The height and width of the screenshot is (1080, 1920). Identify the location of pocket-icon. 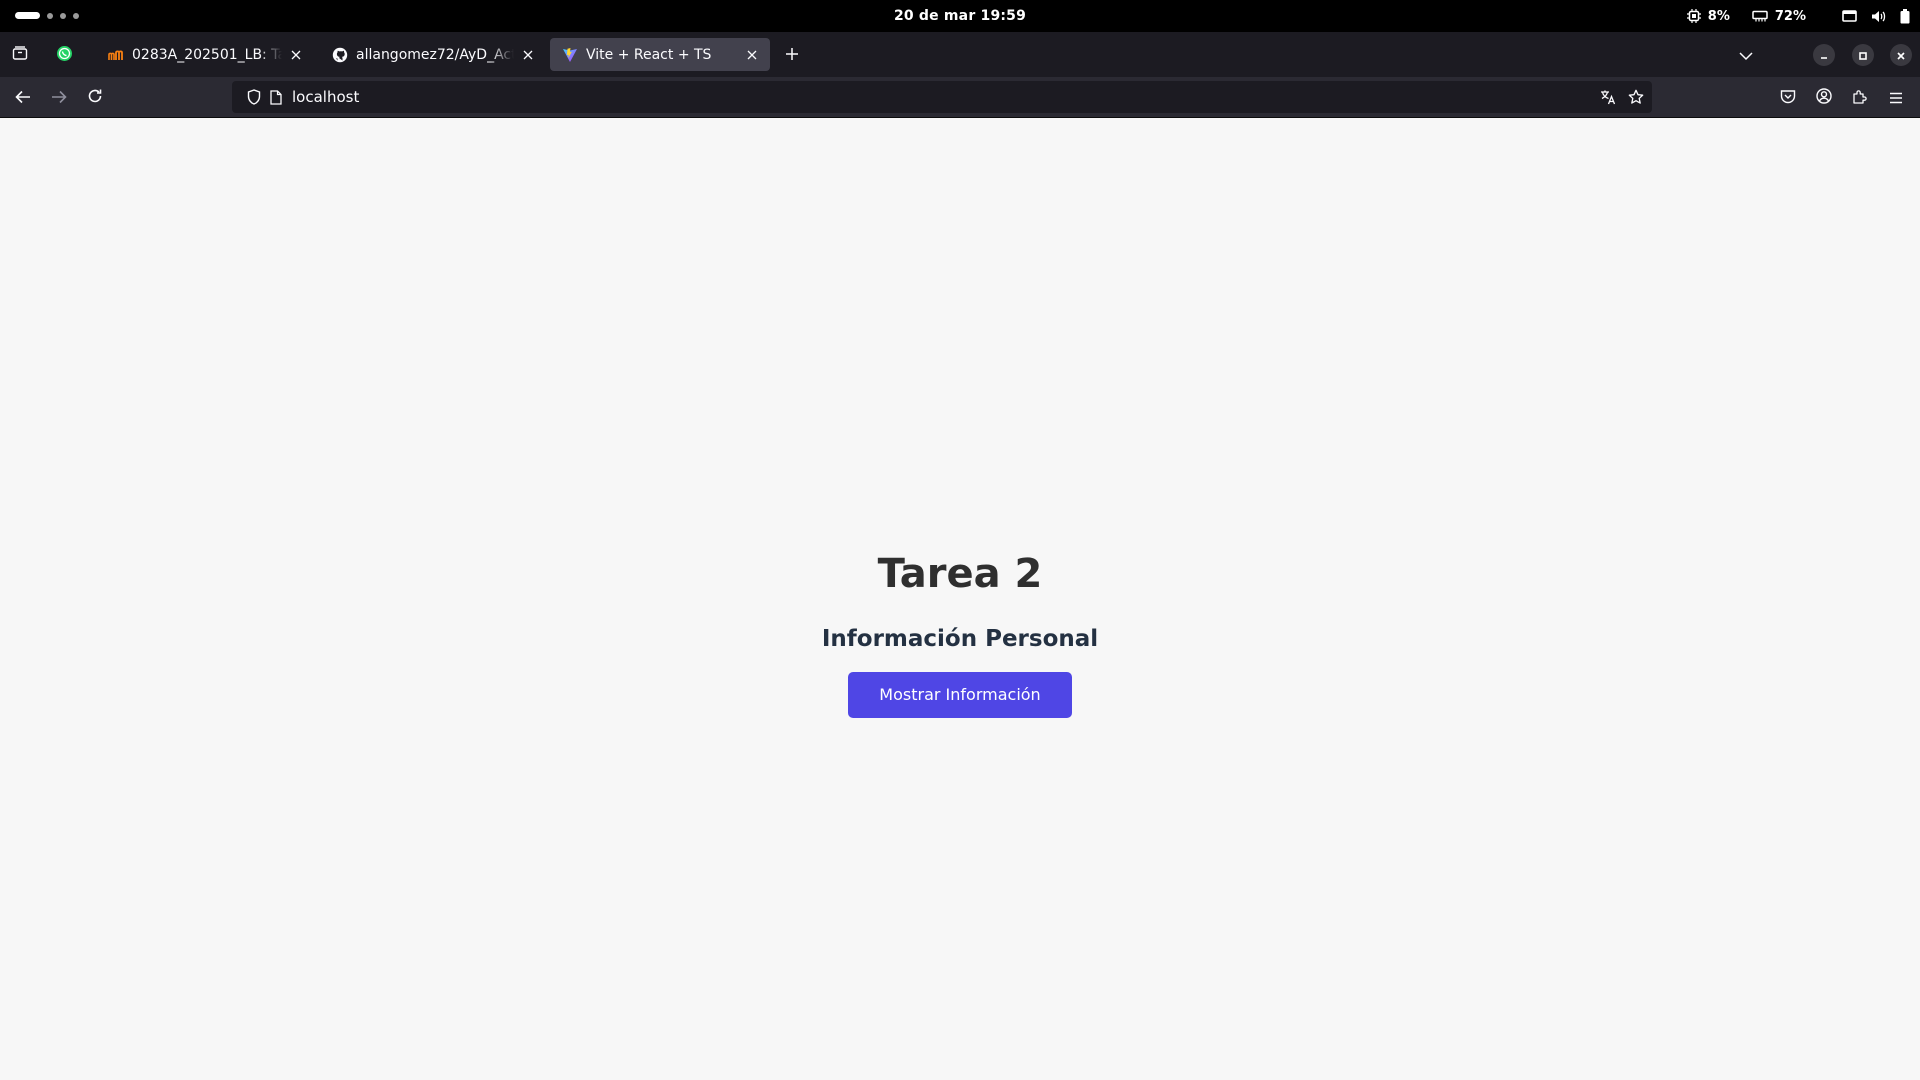
(1788, 98).